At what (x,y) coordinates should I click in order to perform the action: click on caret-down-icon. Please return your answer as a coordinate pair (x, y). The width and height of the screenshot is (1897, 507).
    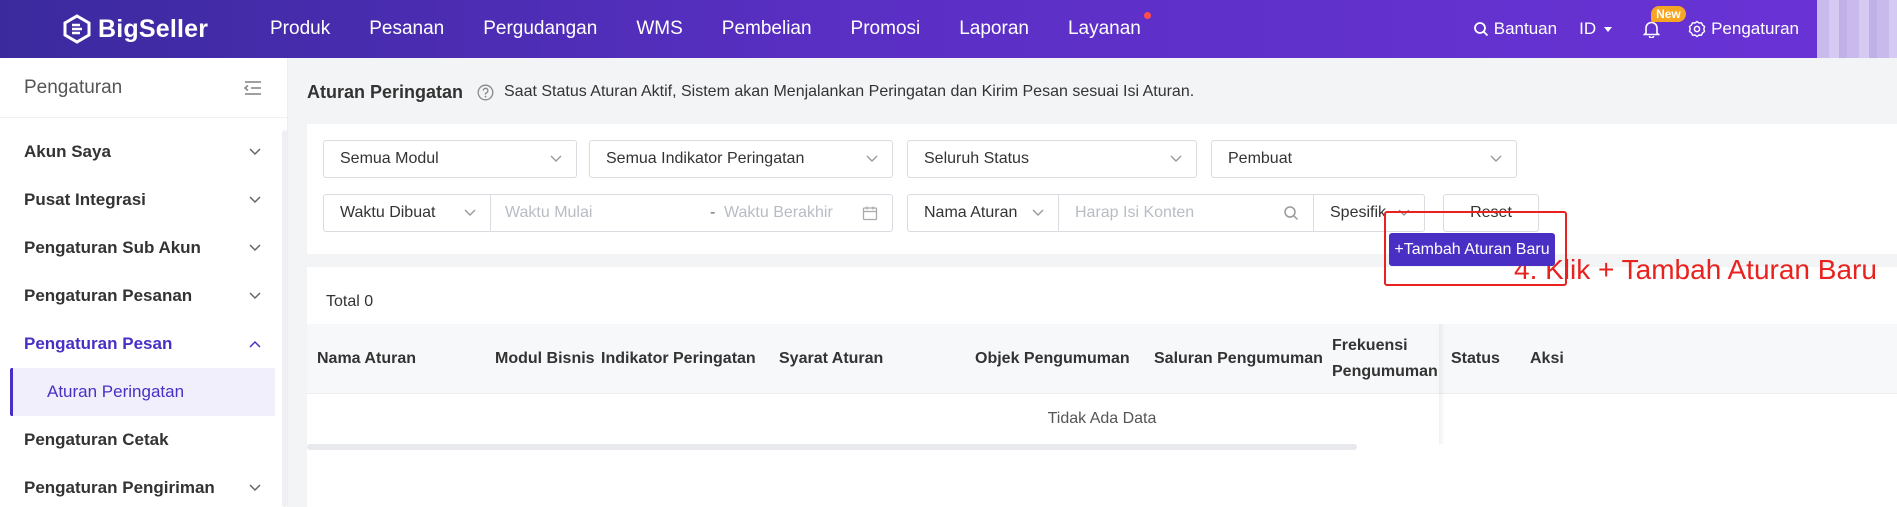
    Looking at the image, I should click on (1608, 29).